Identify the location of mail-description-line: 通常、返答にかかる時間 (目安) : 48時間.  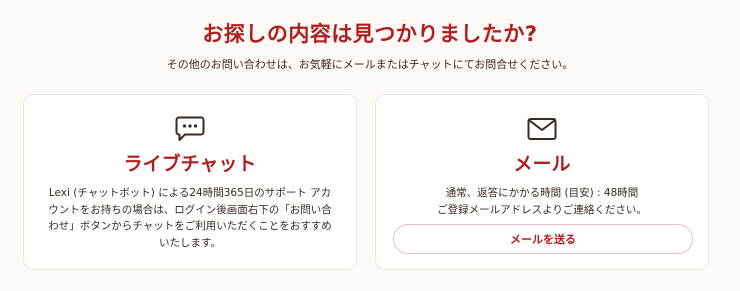
(542, 193).